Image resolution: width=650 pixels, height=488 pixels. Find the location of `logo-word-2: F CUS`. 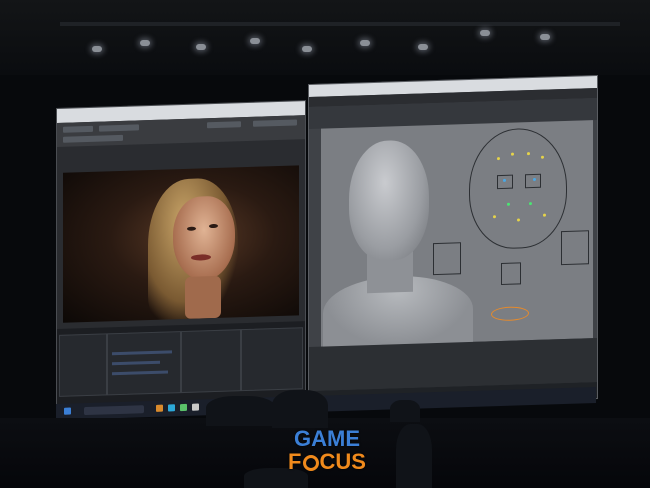

logo-word-2: F CUS is located at coordinates (327, 461).